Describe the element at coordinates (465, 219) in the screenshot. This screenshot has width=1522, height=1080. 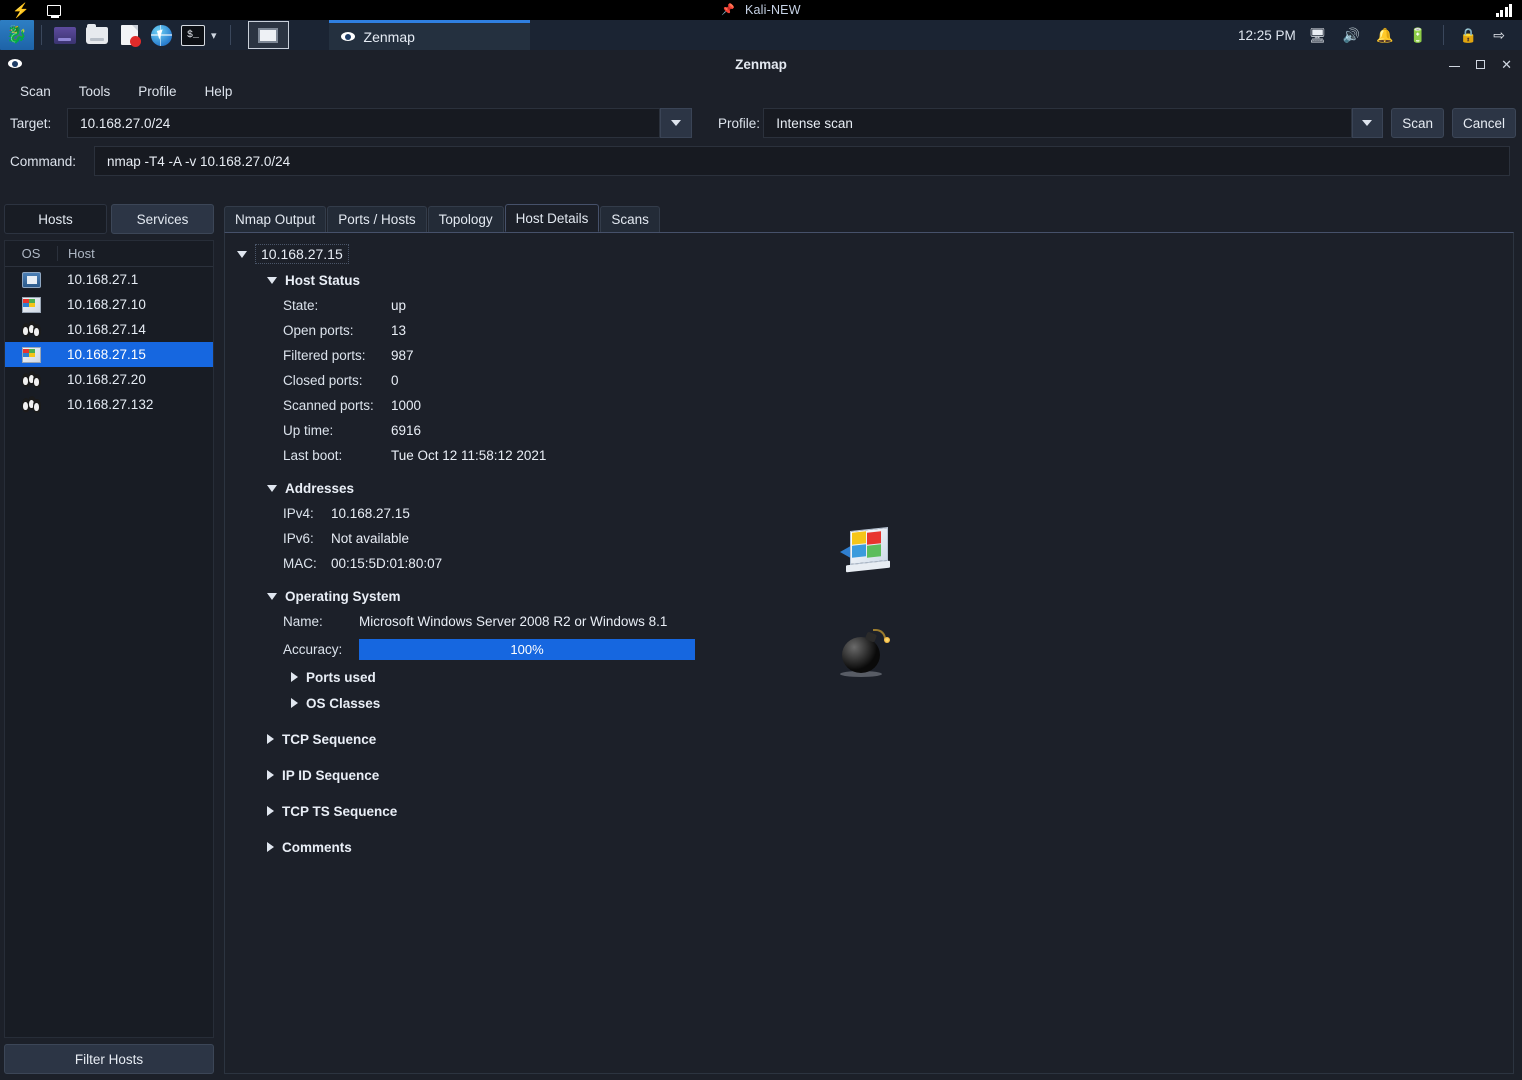
I see `tab-topology: Topology` at that location.